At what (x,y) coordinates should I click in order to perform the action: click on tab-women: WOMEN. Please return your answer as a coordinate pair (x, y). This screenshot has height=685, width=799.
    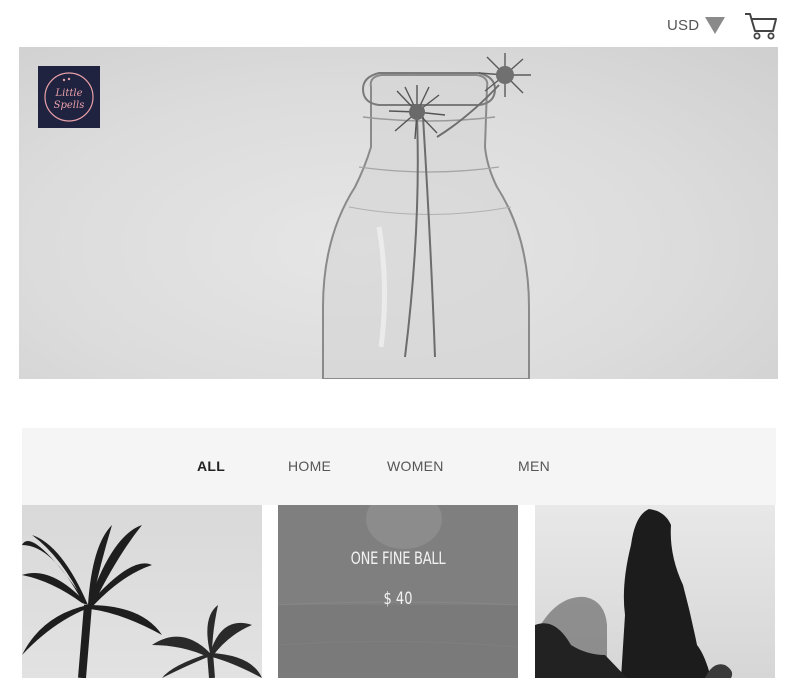
    Looking at the image, I should click on (415, 466).